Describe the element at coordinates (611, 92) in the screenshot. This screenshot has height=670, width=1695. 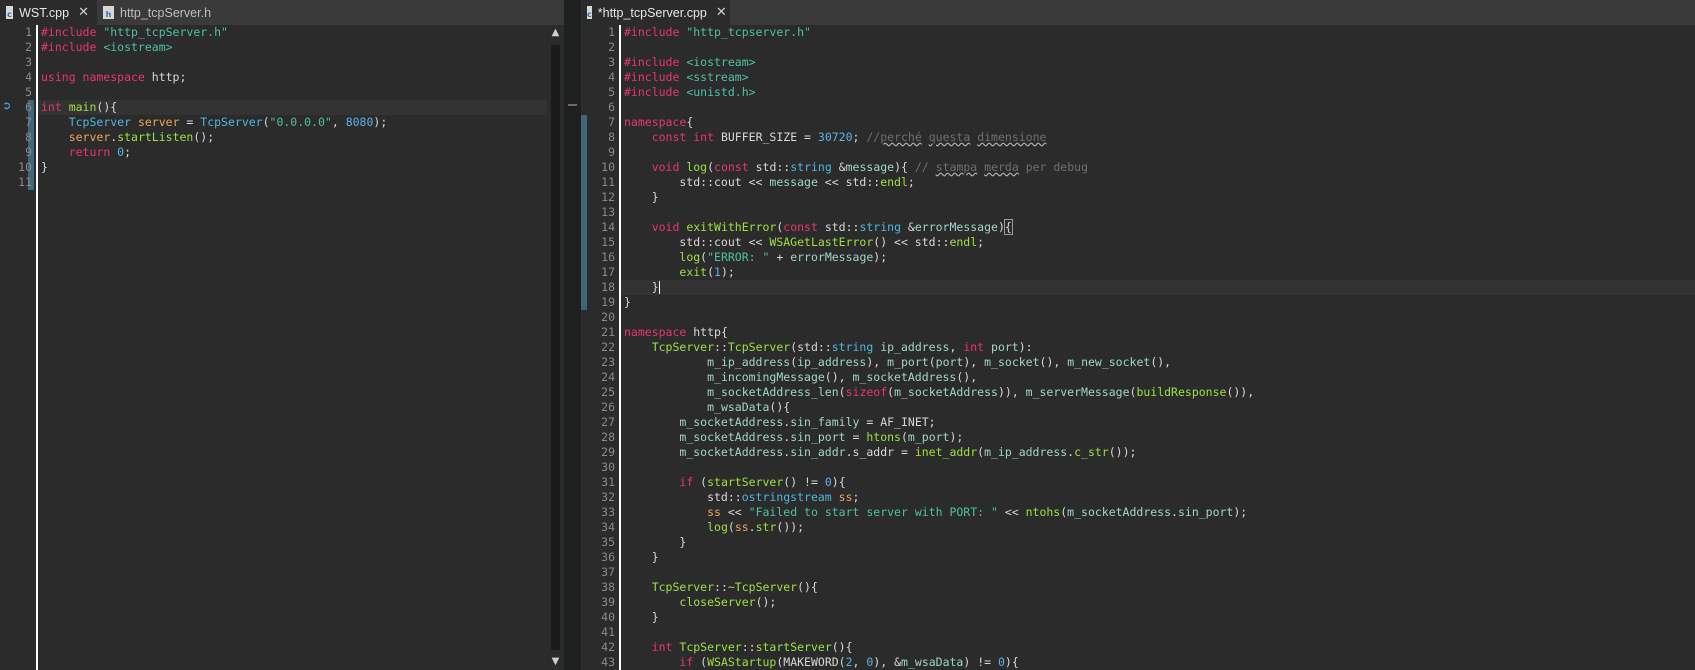
I see `line-number: 5` at that location.